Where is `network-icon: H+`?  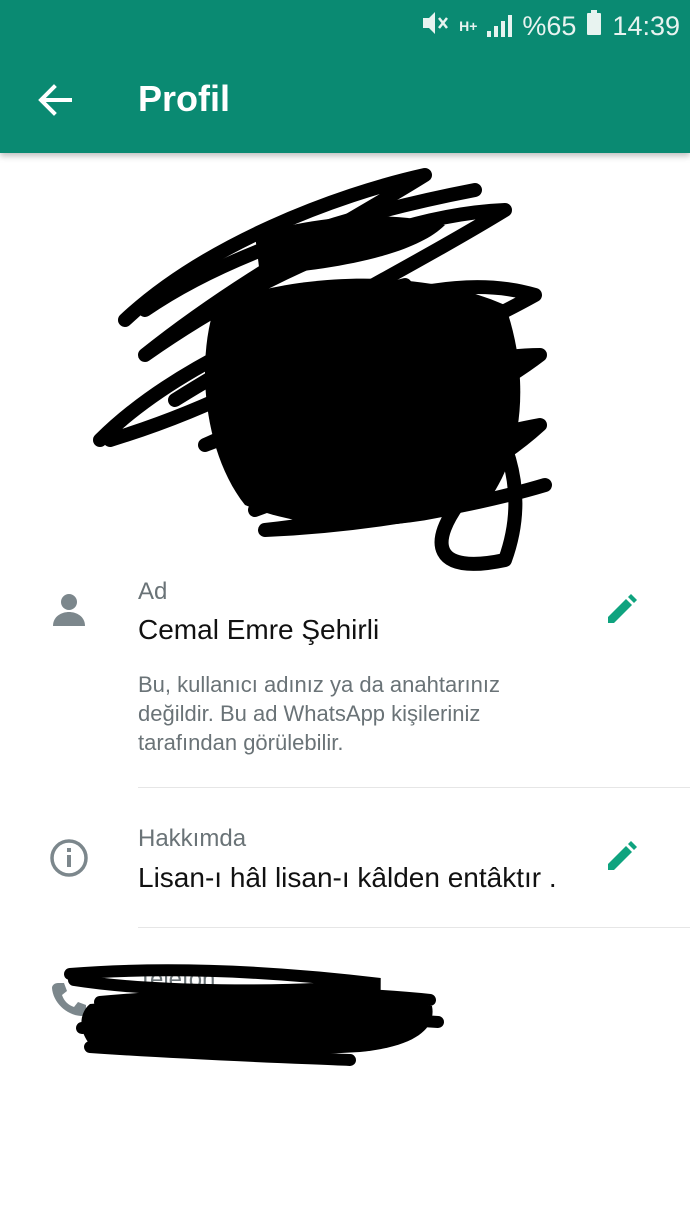 network-icon: H+ is located at coordinates (468, 26).